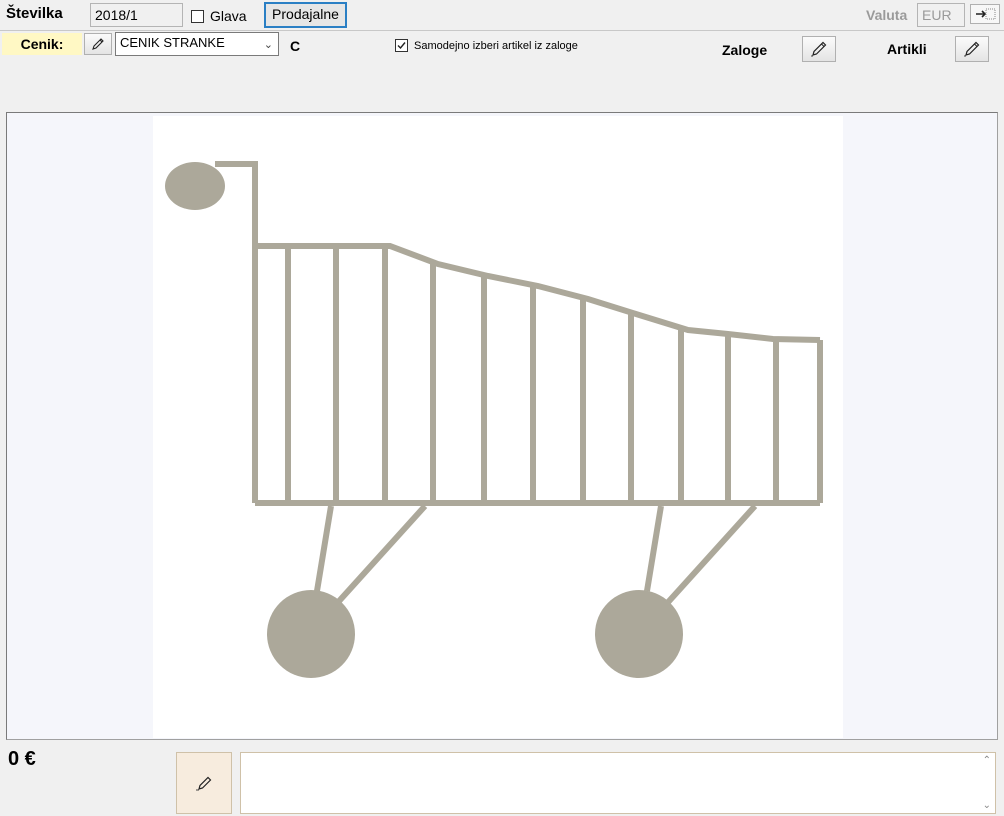 The height and width of the screenshot is (816, 1004). I want to click on zaloge-edit-button, so click(819, 49).